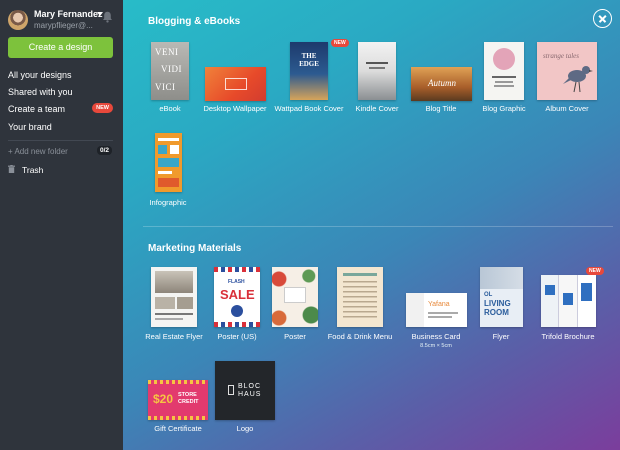 This screenshot has width=620, height=450. I want to click on template-label: Logo, so click(245, 428).